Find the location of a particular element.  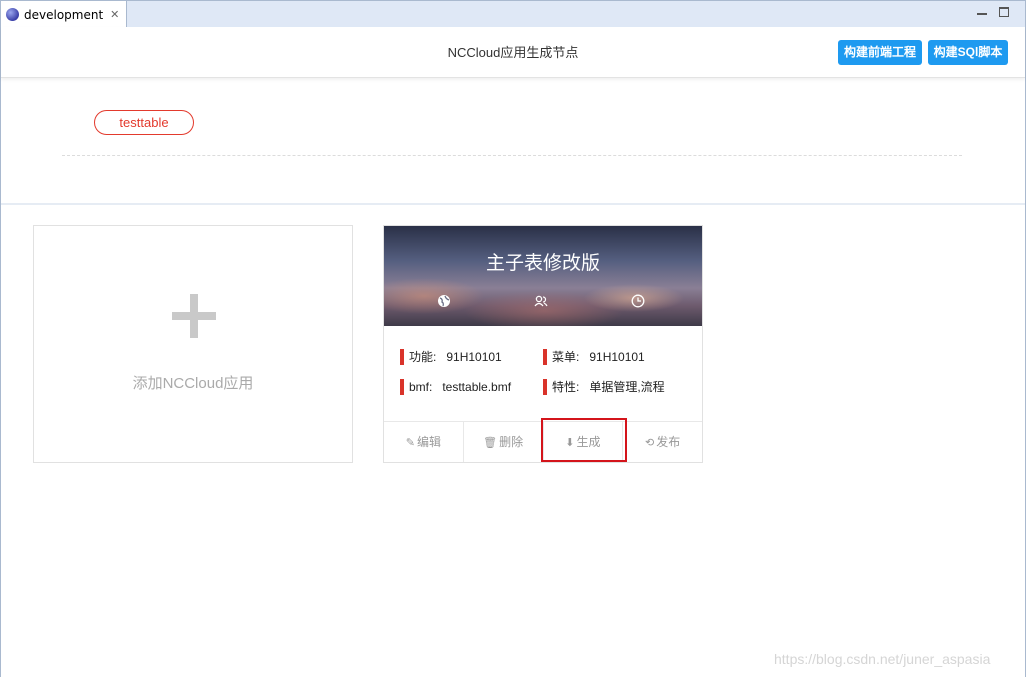

clock-icon is located at coordinates (638, 301).